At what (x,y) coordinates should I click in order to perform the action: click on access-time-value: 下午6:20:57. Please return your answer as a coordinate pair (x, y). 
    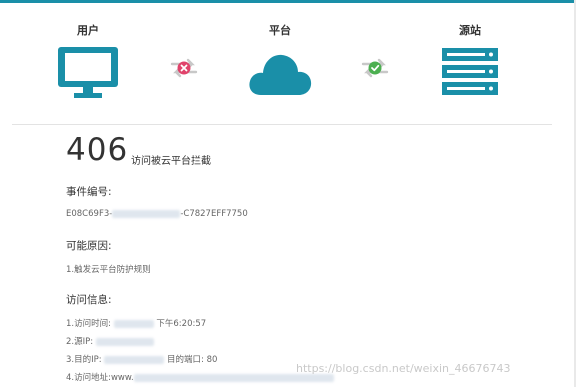
    Looking at the image, I should click on (181, 324).